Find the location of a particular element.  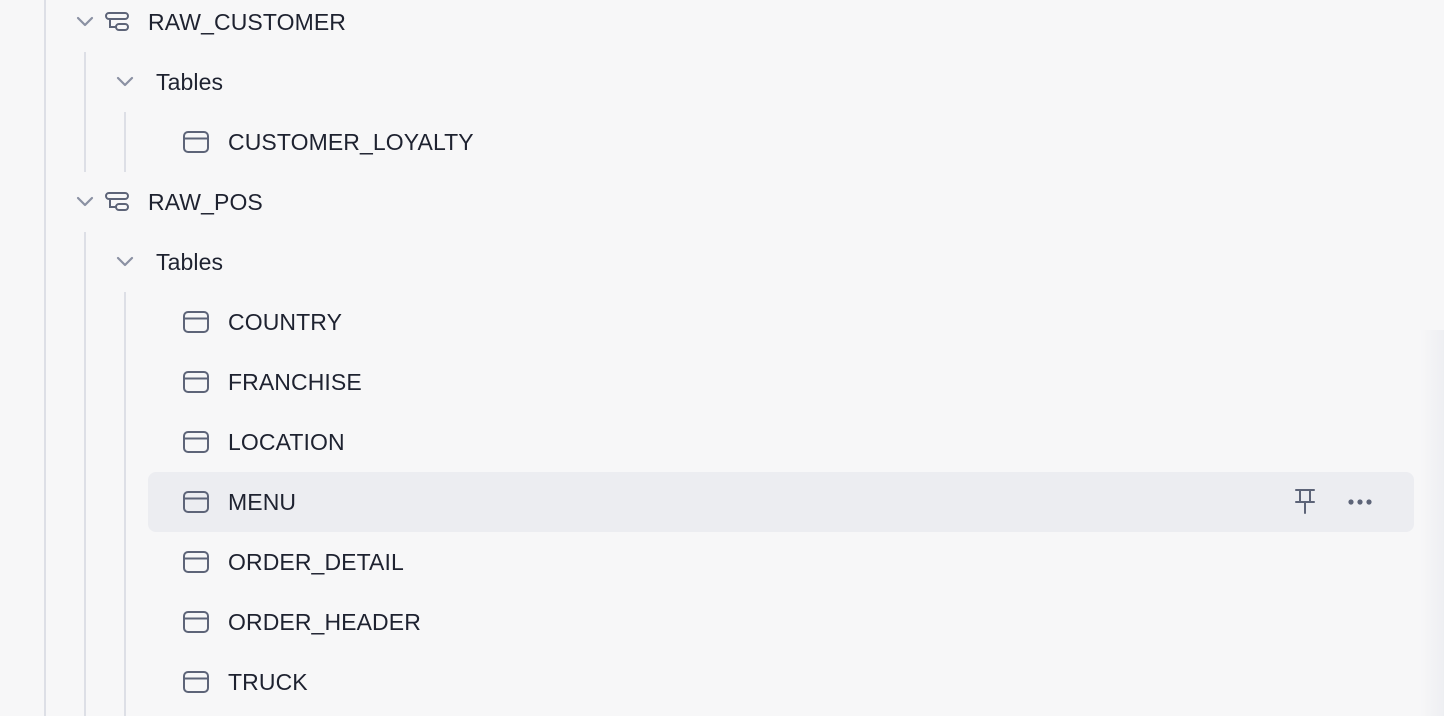

table-name: ORDER_HEADER is located at coordinates (324, 622).